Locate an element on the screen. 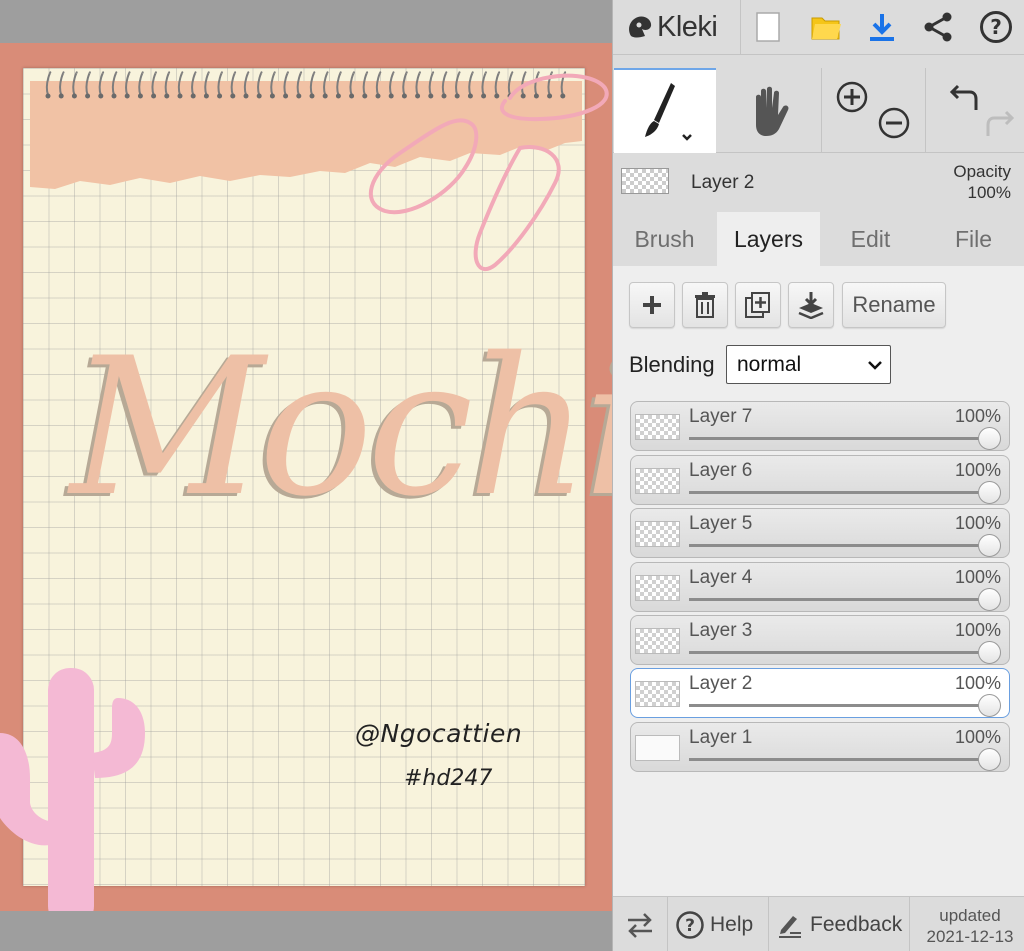  share-button is located at coordinates (938, 27).